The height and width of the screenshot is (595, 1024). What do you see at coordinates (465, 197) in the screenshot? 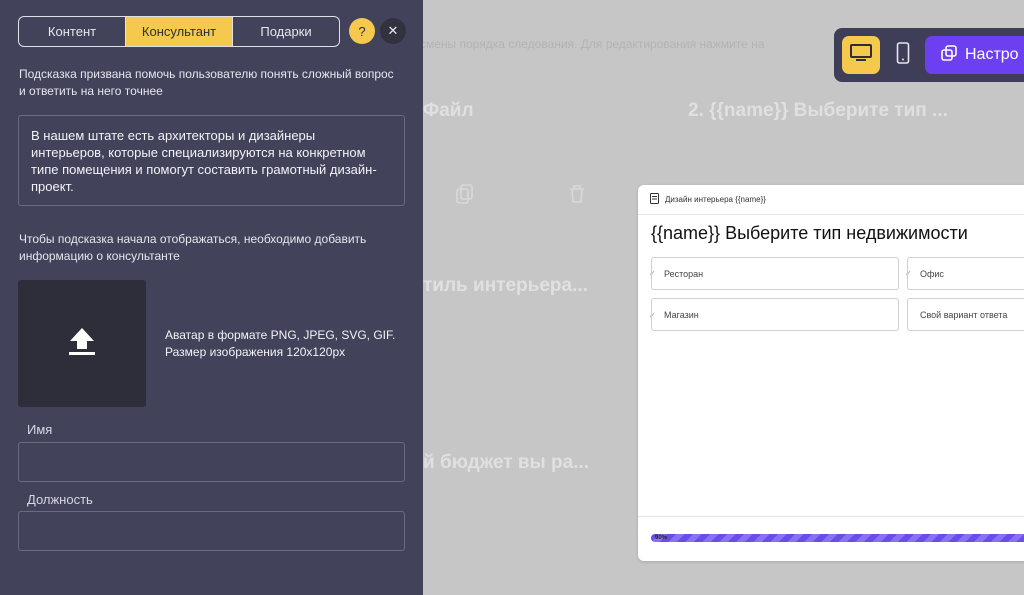
I see `copy-icon` at bounding box center [465, 197].